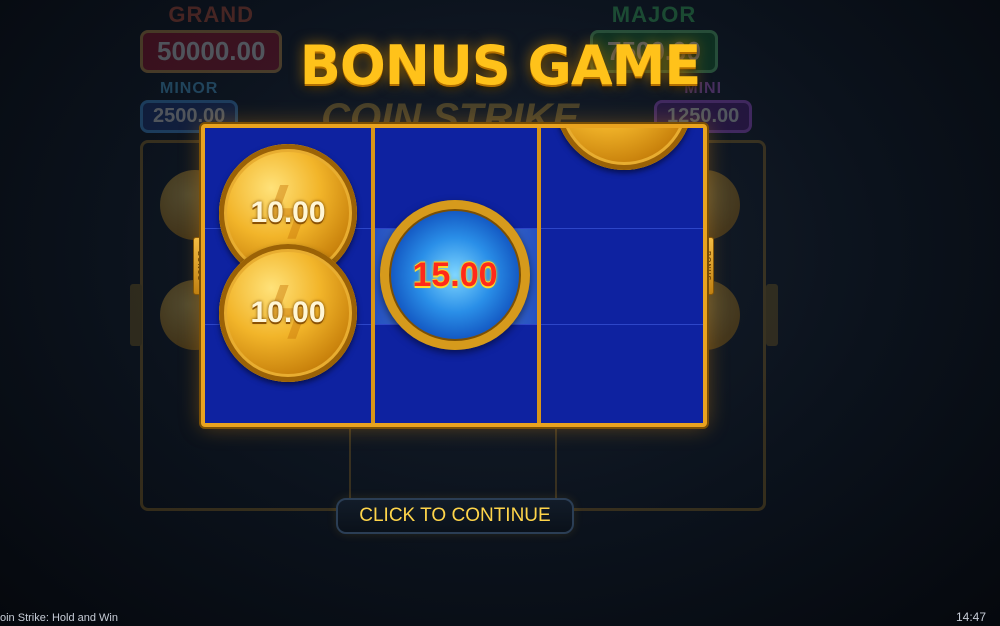 The width and height of the screenshot is (1000, 626). I want to click on gold-coin: ϟ 10.00, so click(288, 313).